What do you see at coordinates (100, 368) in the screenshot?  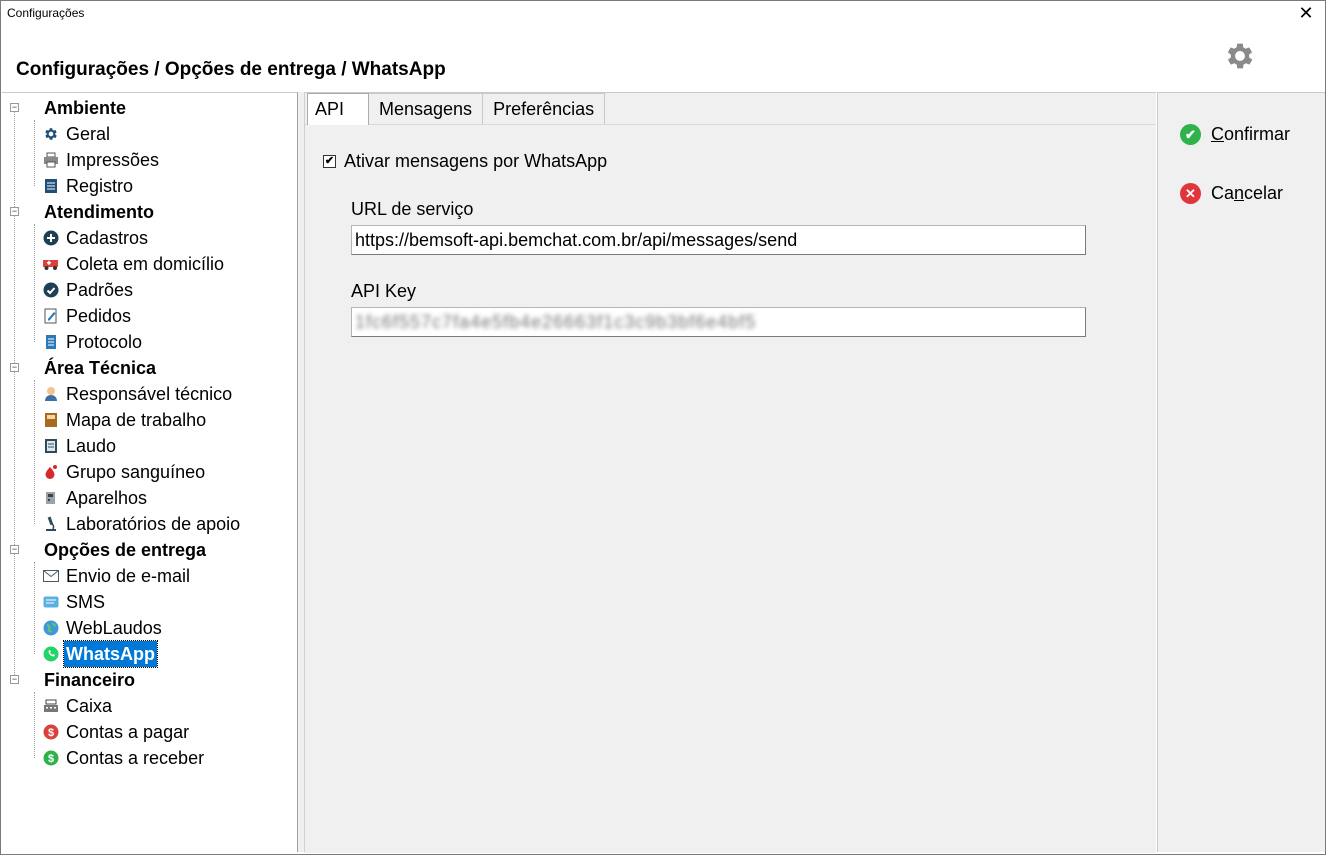 I see `tree-group-area-tecnica: Área Técnica` at bounding box center [100, 368].